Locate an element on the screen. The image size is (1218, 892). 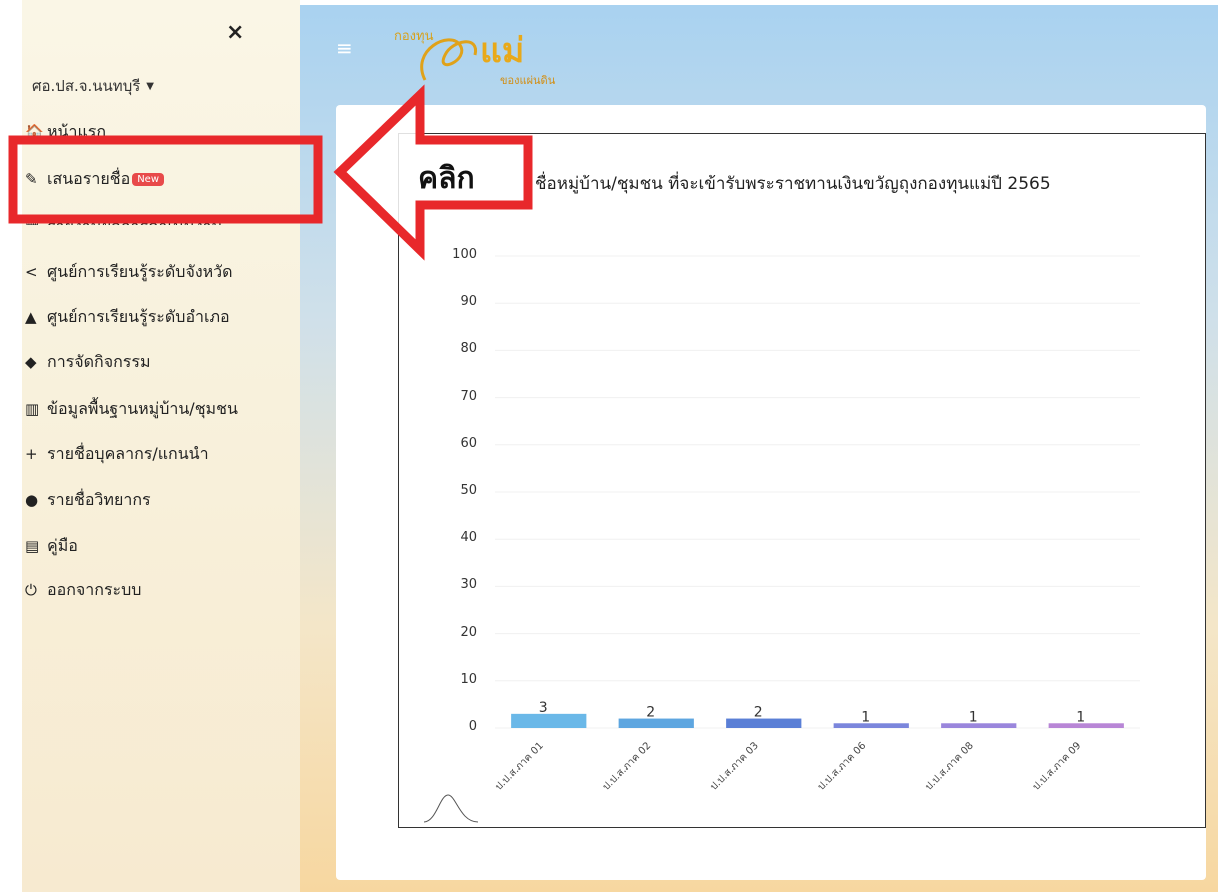
x-tick-label: ป.ป.ส.ภาค 03 is located at coordinates (734, 766).